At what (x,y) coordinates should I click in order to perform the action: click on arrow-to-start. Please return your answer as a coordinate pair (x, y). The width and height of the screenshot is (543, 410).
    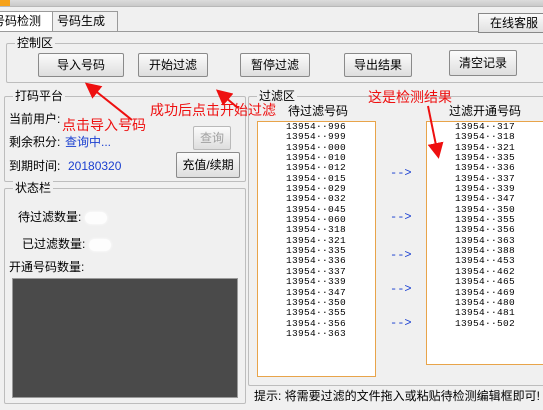
    Looking at the image, I should click on (227, 99).